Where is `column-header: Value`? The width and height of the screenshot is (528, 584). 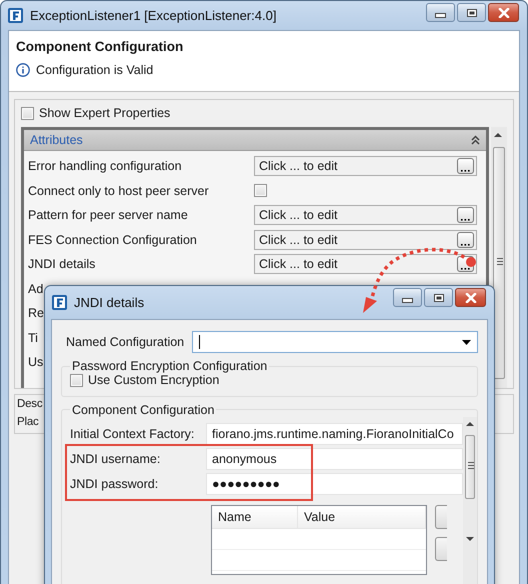
column-header: Value is located at coordinates (362, 517).